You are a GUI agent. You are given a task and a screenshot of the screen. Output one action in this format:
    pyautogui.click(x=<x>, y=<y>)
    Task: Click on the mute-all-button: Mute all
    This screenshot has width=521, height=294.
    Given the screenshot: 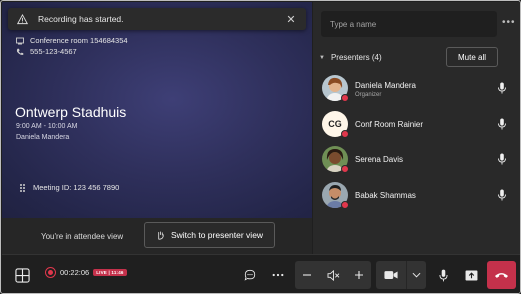 What is the action you would take?
    pyautogui.click(x=472, y=57)
    